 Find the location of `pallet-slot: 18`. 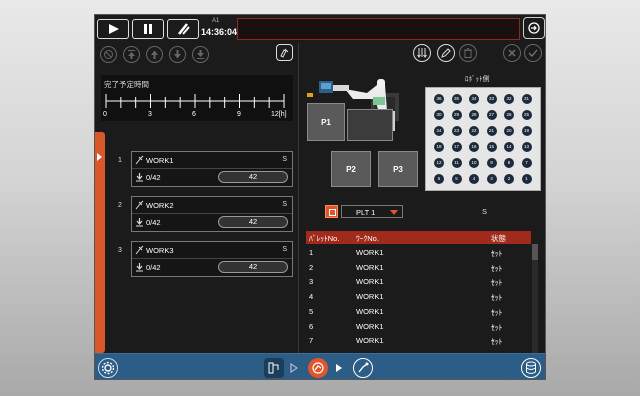

pallet-slot: 18 is located at coordinates (439, 147).